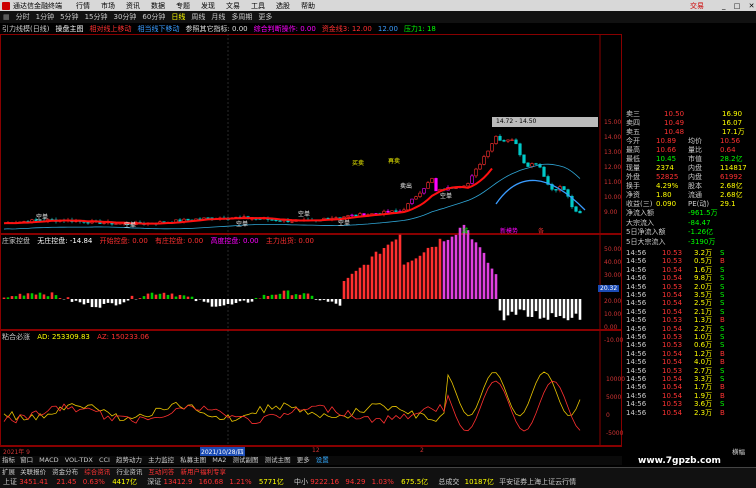 Image resolution: width=756 pixels, height=488 pixels. What do you see at coordinates (278, 460) in the screenshot?
I see `tab: 测试主图` at bounding box center [278, 460].